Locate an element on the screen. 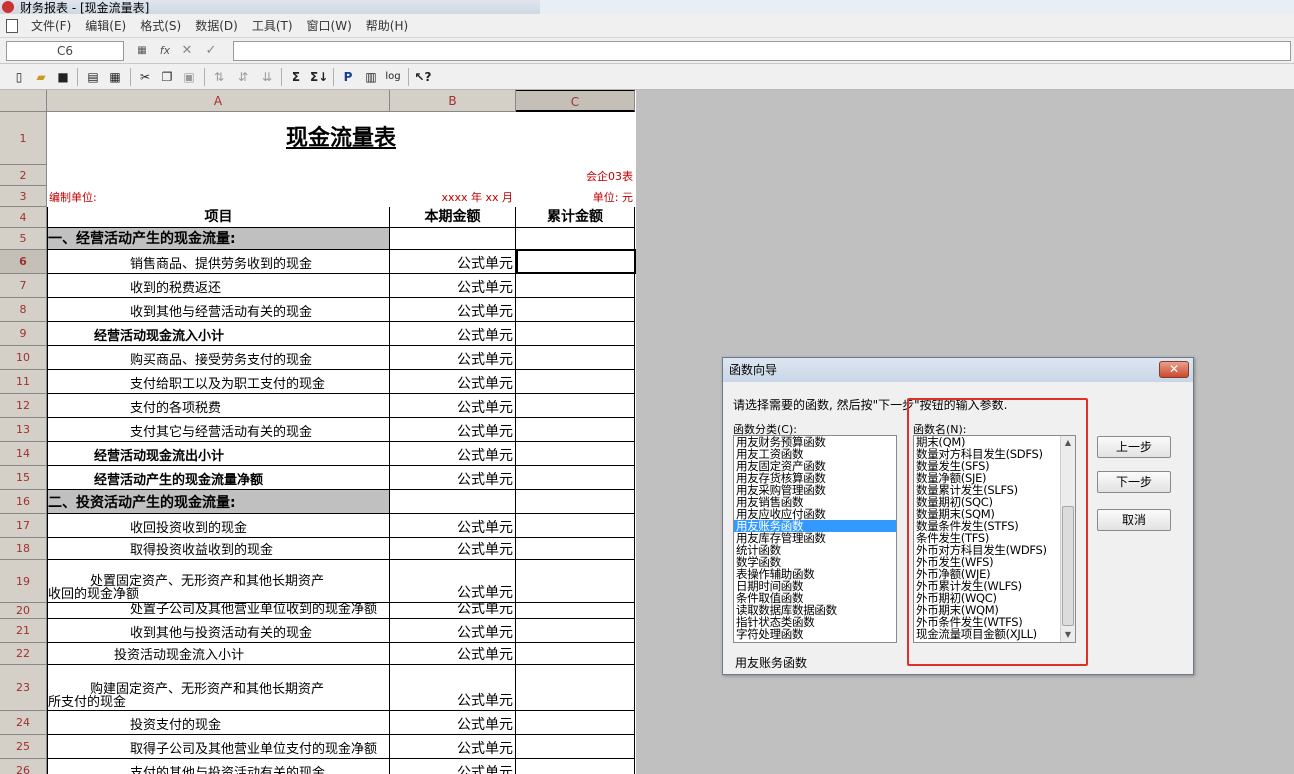 Image resolution: width=1294 pixels, height=774 pixels. row-header-18: 18 is located at coordinates (23, 549).